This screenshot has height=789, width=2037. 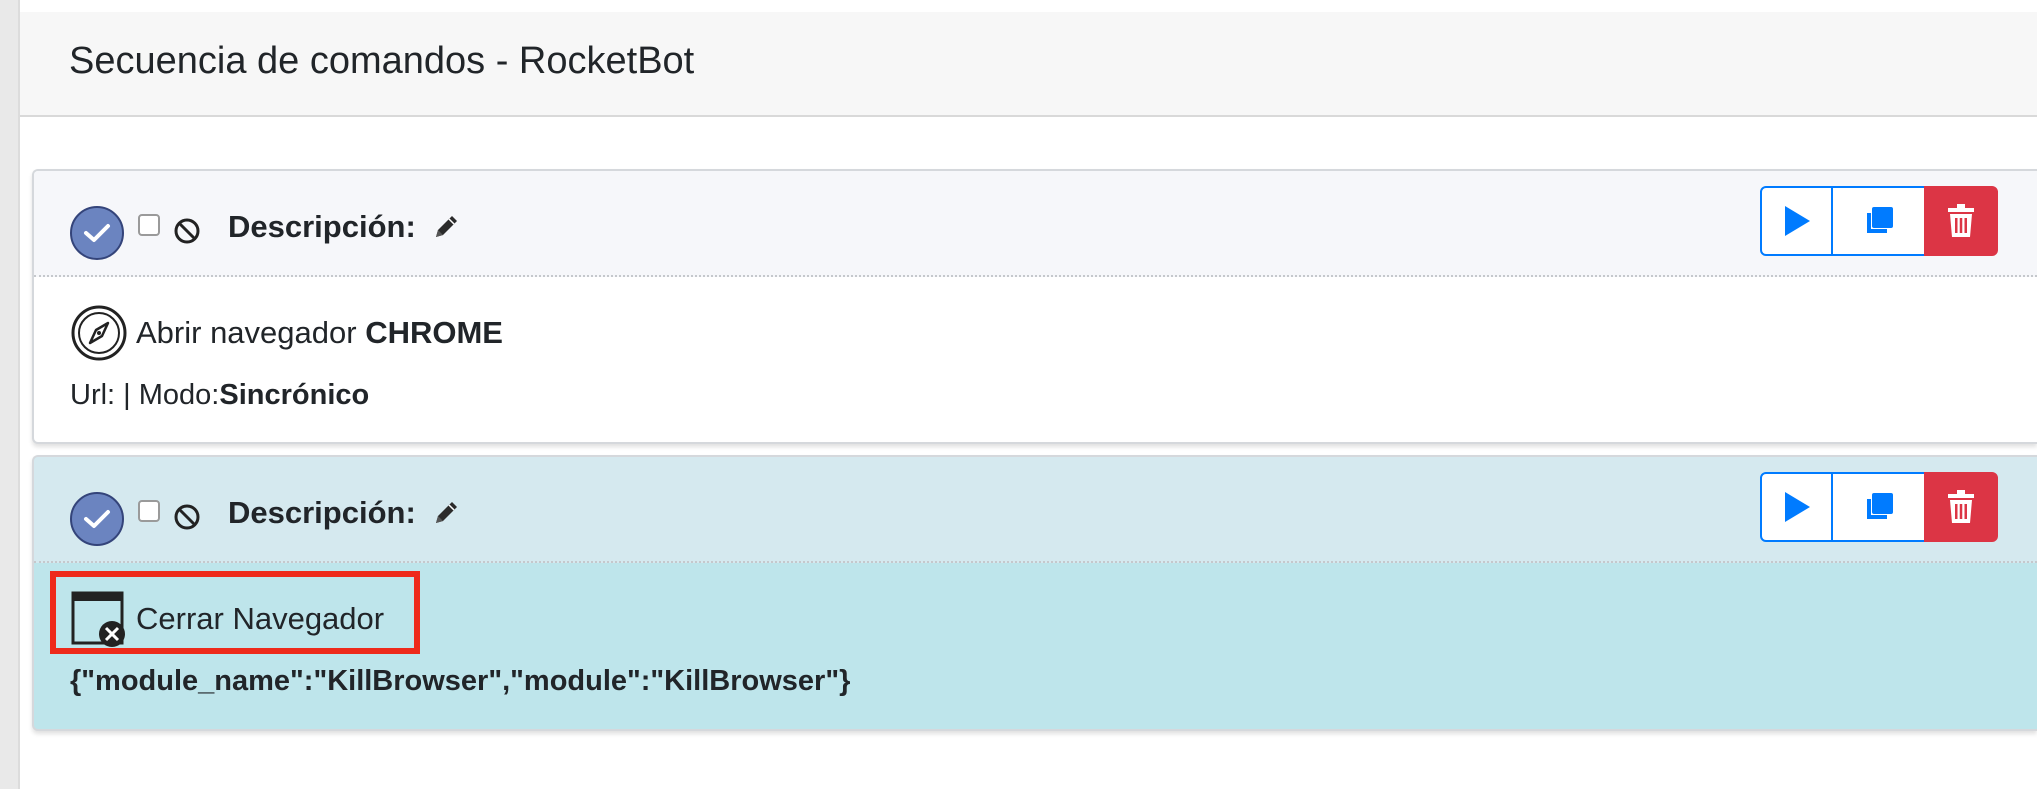 I want to click on panel-header: Secuencia de comandos - RocketBot, so click(x=1028, y=64).